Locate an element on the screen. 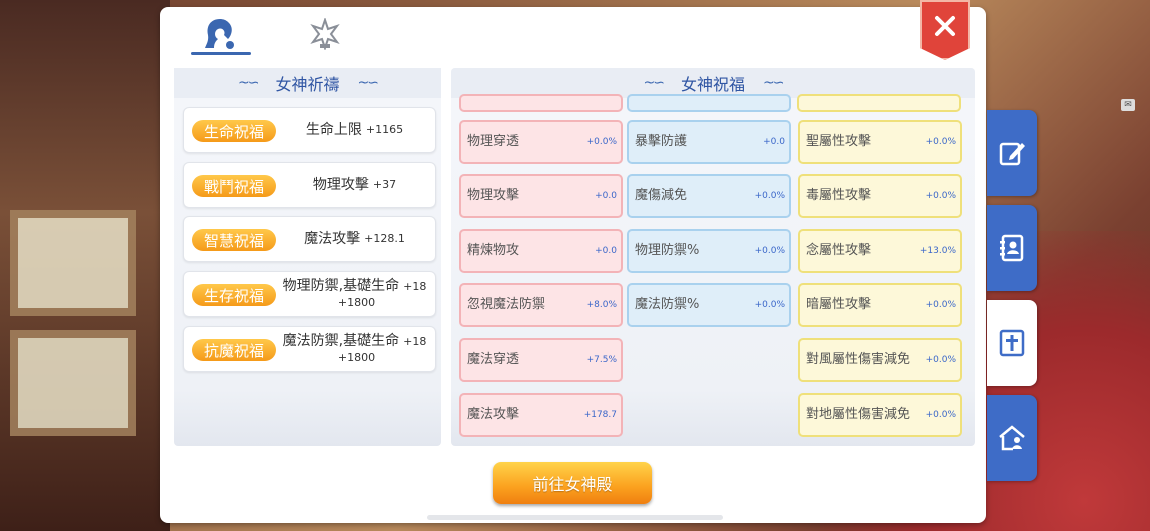 This screenshot has height=531, width=1150. prayer-badge: 智慧祝福 is located at coordinates (234, 240).